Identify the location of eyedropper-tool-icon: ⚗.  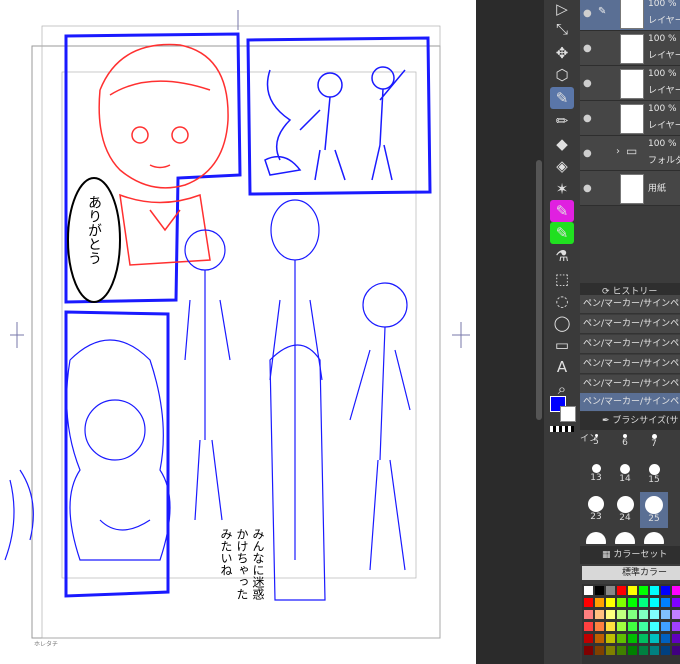
(562, 256).